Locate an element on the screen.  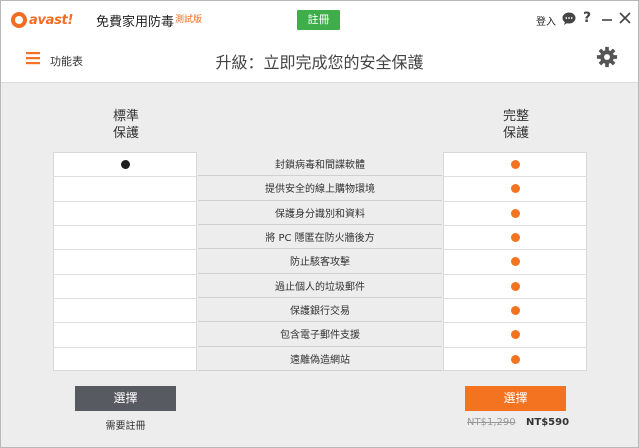
feature-label: 將 PC 隱匿在防火牆後方 is located at coordinates (320, 239).